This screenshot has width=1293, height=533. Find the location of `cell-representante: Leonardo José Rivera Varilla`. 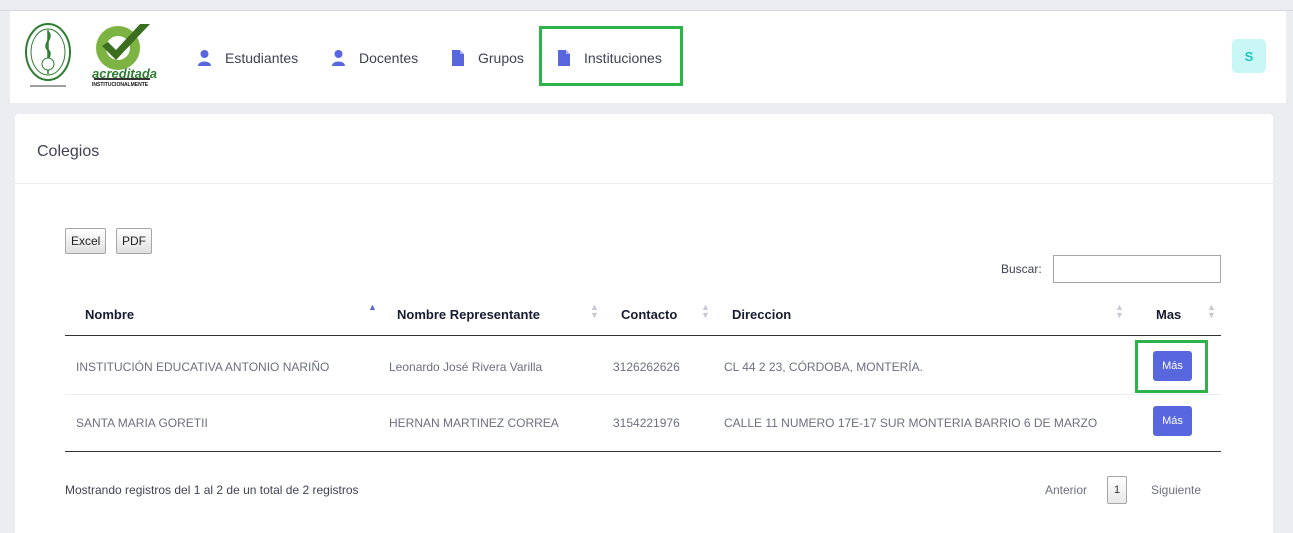

cell-representante: Leonardo José Rivera Varilla is located at coordinates (466, 367).